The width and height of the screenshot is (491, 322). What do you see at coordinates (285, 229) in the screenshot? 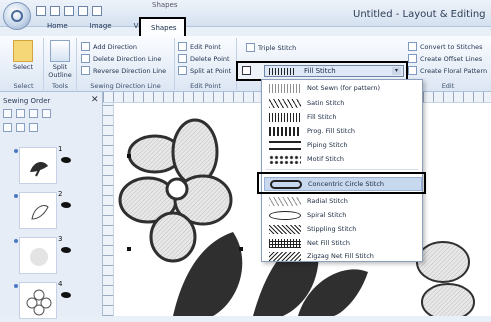
I see `stippling-stitch-icon` at bounding box center [285, 229].